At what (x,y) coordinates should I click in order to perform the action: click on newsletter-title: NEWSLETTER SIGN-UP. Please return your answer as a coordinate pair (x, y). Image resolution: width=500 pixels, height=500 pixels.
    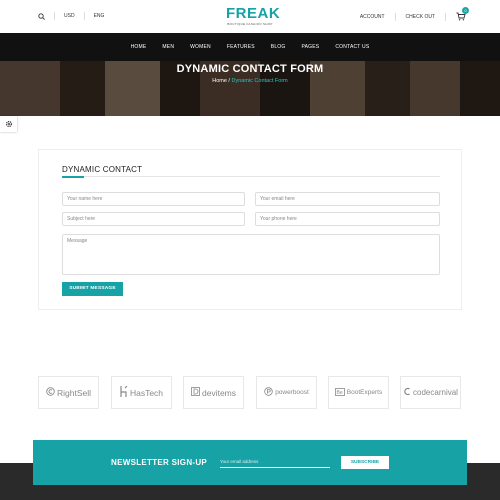
    Looking at the image, I should click on (159, 462).